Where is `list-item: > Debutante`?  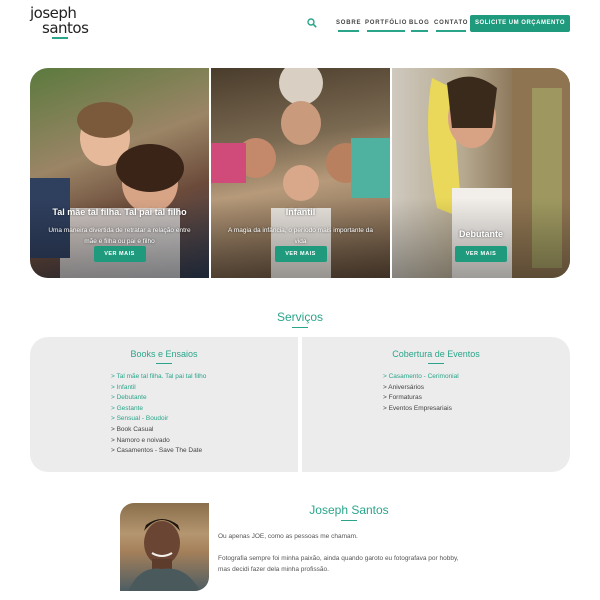 list-item: > Debutante is located at coordinates (158, 398).